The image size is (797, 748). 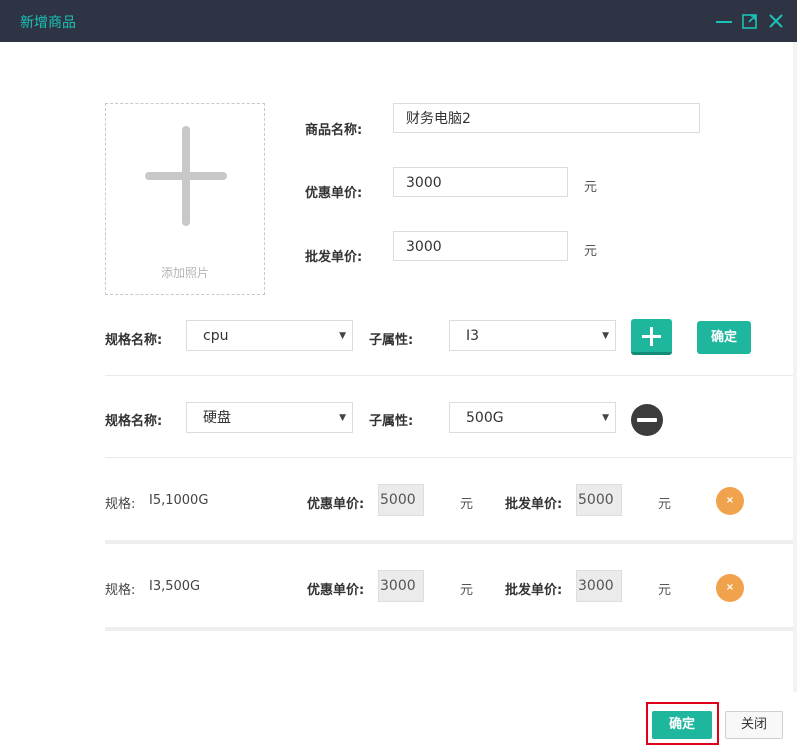 What do you see at coordinates (546, 118) in the screenshot?
I see `product-name-input: 财务电脑2` at bounding box center [546, 118].